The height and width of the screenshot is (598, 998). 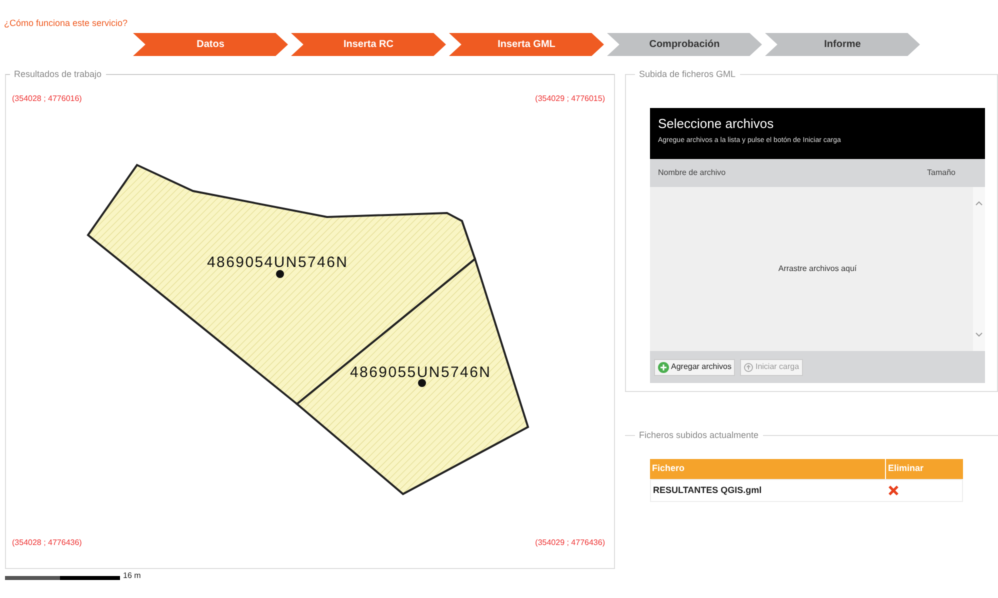 What do you see at coordinates (924, 469) in the screenshot?
I see `column-header: Eliminar` at bounding box center [924, 469].